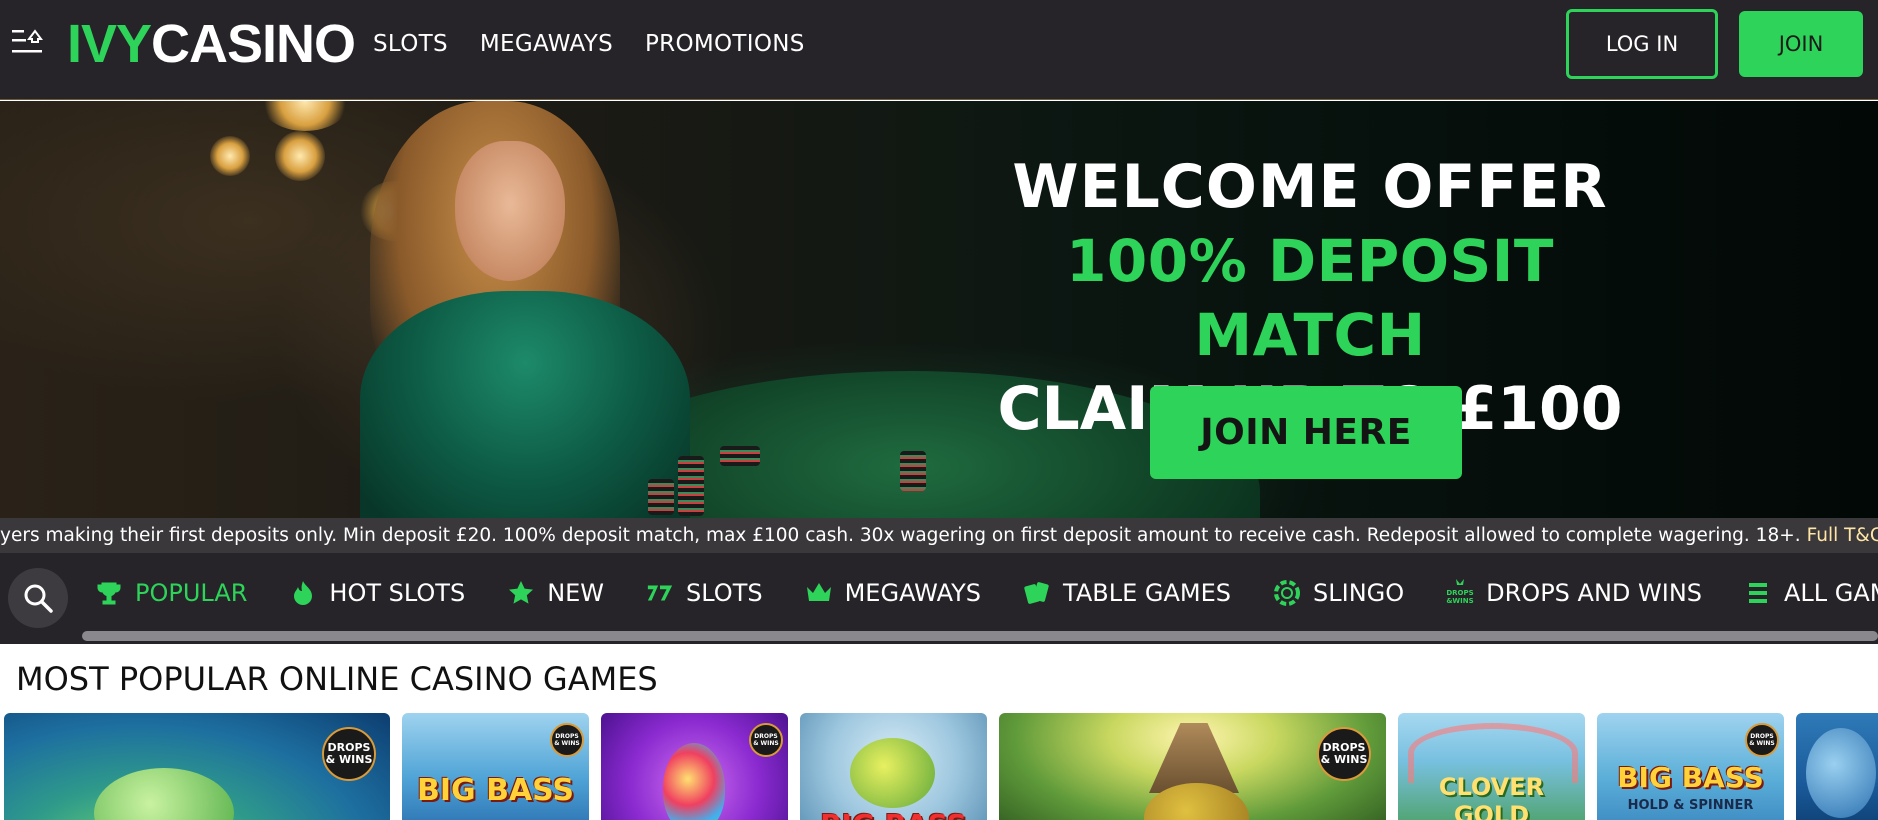 Image resolution: width=1878 pixels, height=820 pixels. I want to click on crown-icon, so click(819, 593).